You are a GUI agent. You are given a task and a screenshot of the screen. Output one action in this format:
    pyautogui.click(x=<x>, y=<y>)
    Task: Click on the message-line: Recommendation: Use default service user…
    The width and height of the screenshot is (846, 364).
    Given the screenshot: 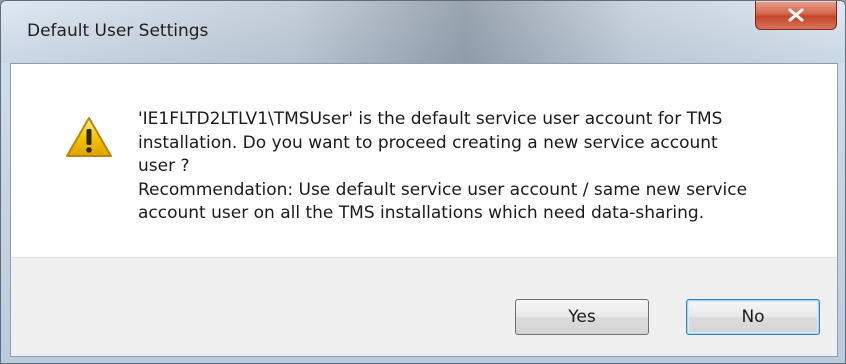 What is the action you would take?
    pyautogui.click(x=443, y=189)
    